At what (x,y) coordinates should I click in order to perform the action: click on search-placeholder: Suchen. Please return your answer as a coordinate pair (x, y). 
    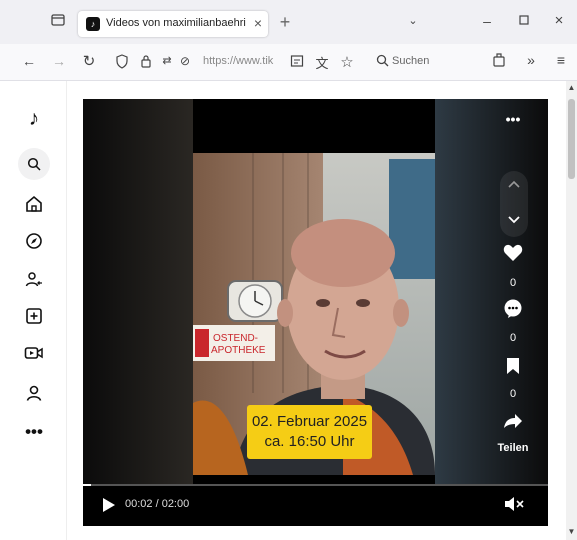
    Looking at the image, I should click on (411, 61).